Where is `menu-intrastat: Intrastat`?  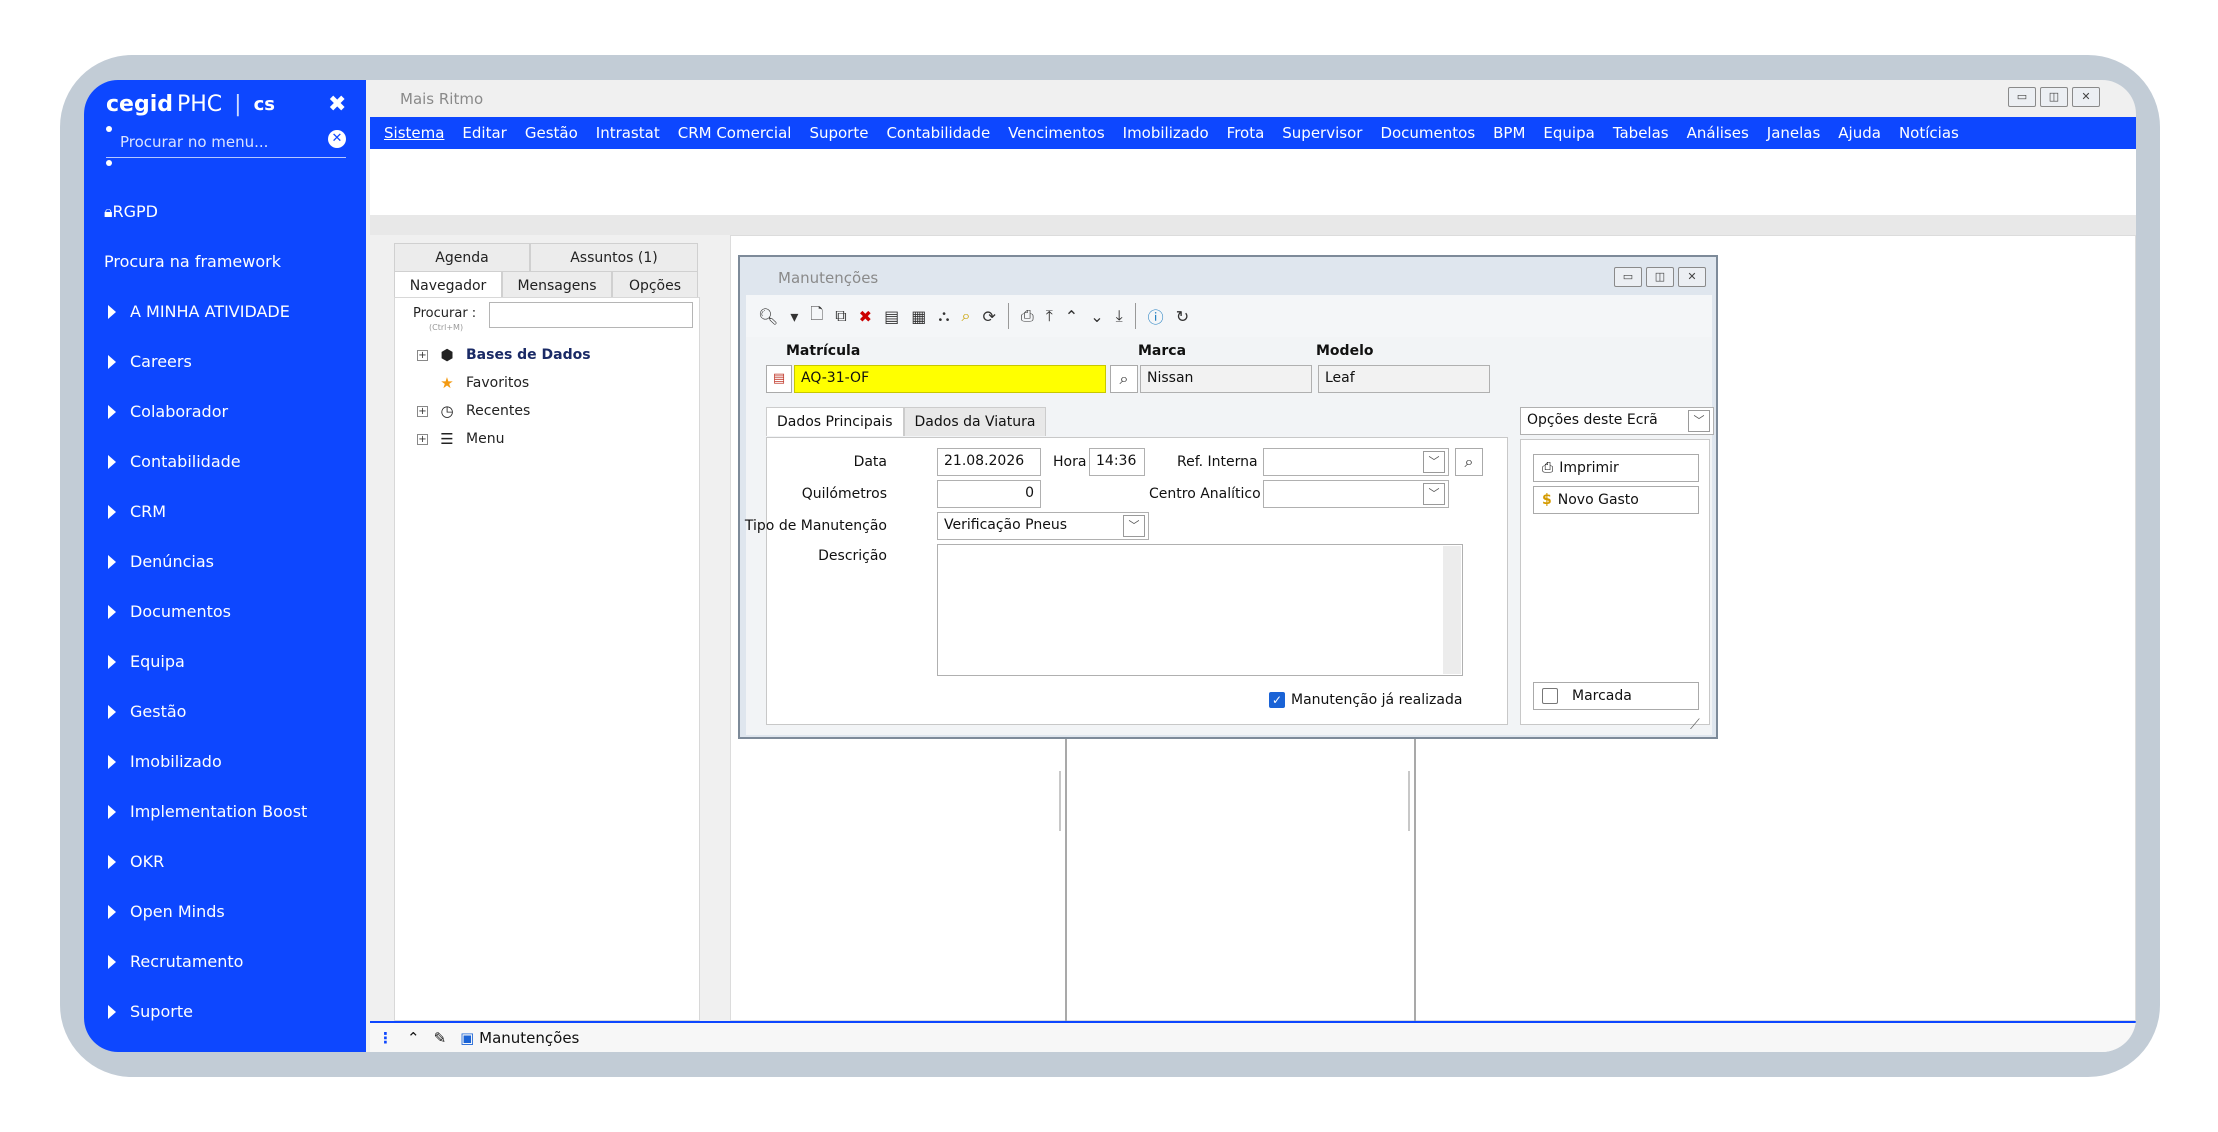
menu-intrastat: Intrastat is located at coordinates (628, 133).